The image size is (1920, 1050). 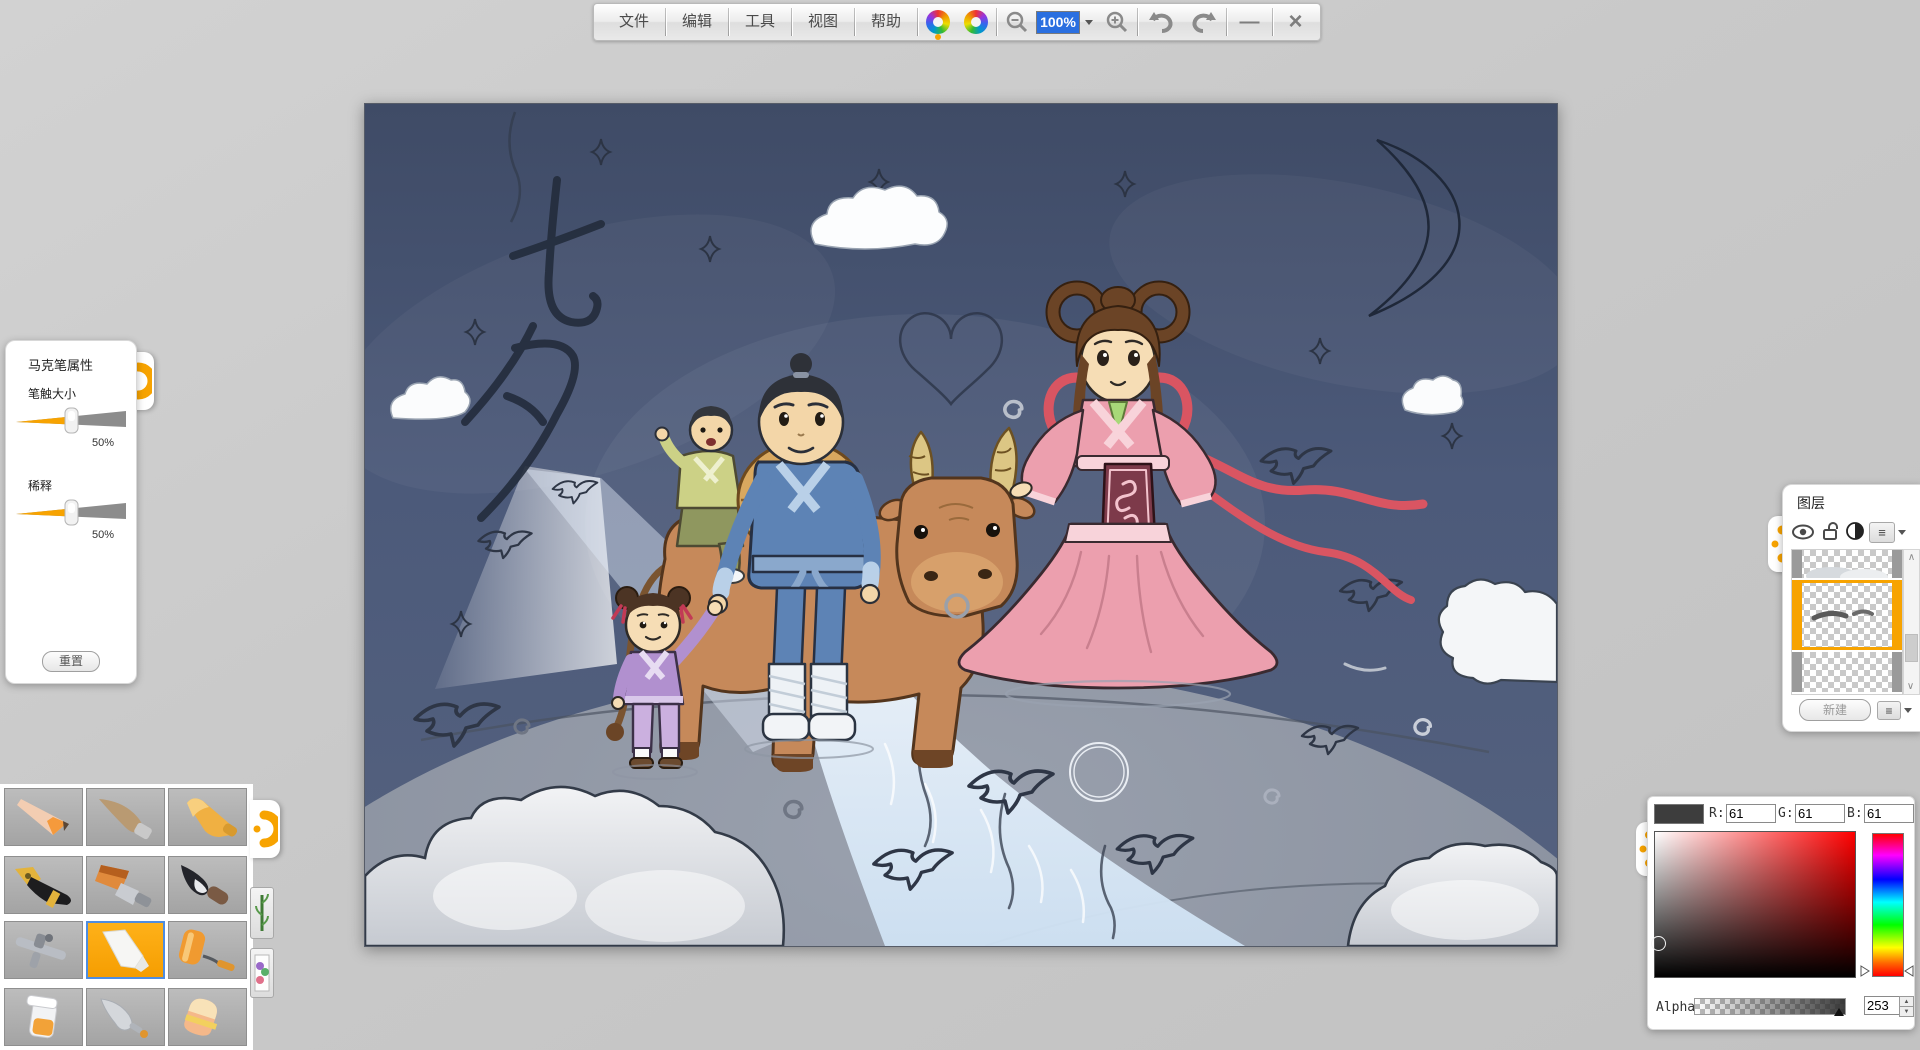 What do you see at coordinates (125, 1017) in the screenshot?
I see `tool-palette-knife` at bounding box center [125, 1017].